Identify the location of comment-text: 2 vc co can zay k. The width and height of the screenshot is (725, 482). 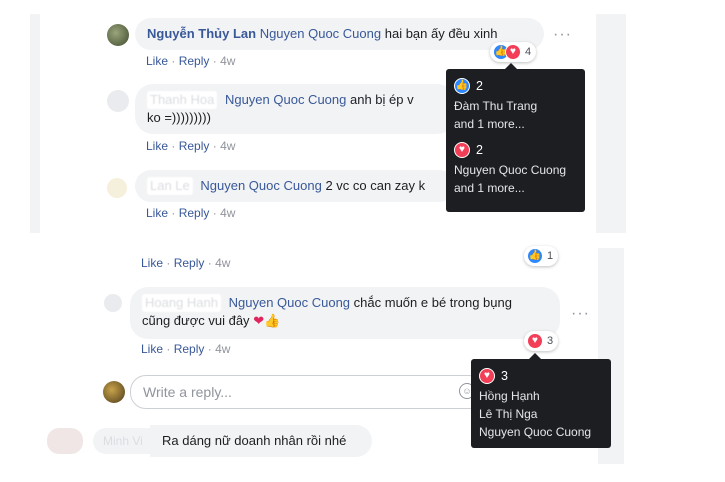
(375, 185).